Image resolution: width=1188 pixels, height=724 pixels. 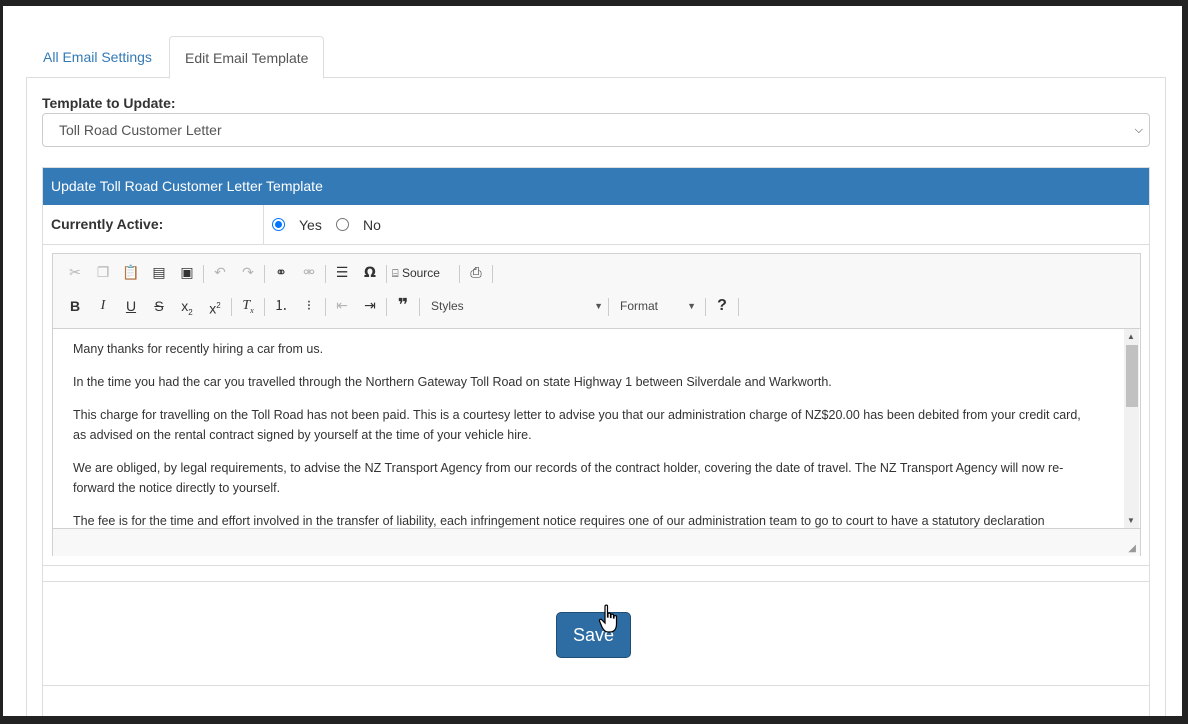 What do you see at coordinates (309, 273) in the screenshot?
I see `unlink-icon: ⚮` at bounding box center [309, 273].